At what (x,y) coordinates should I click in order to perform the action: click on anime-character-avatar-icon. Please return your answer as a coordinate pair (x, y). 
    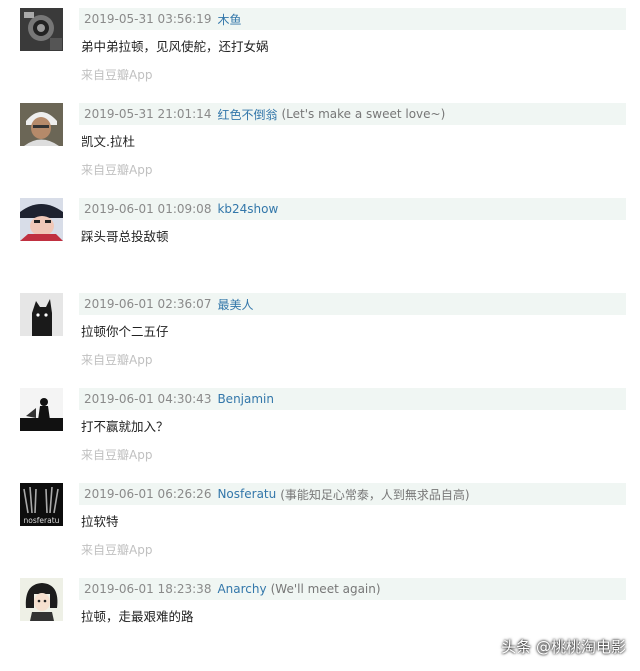
    Looking at the image, I should click on (41, 219).